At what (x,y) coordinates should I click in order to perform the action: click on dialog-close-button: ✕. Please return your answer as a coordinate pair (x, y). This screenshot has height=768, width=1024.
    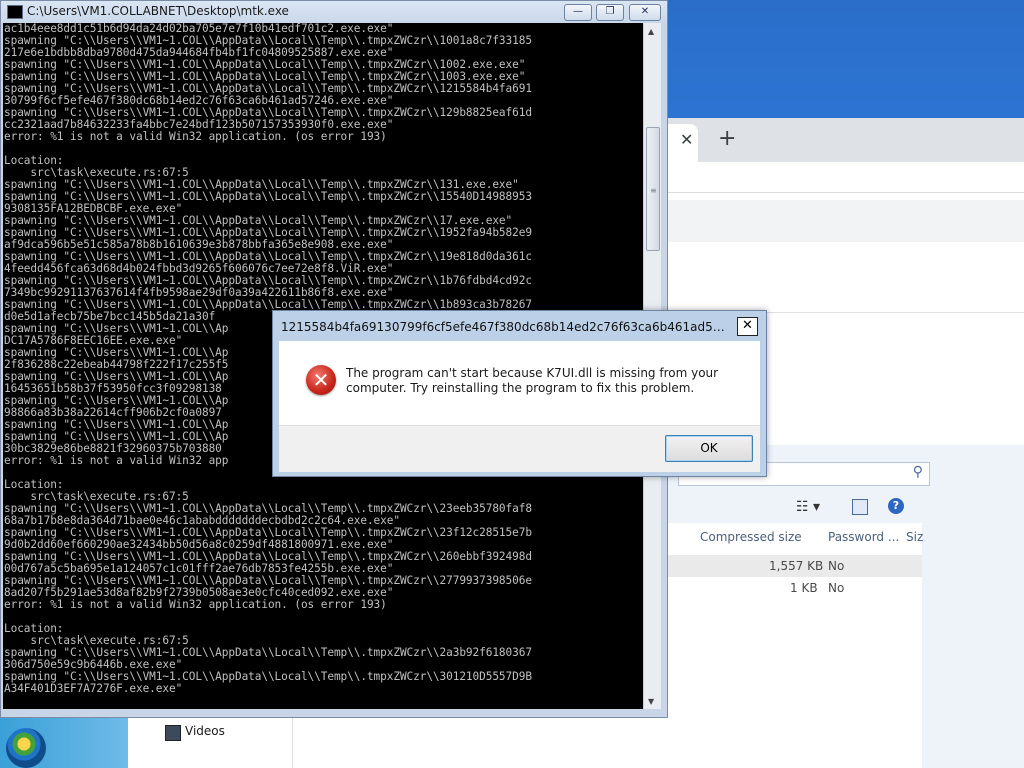
    Looking at the image, I should click on (747, 326).